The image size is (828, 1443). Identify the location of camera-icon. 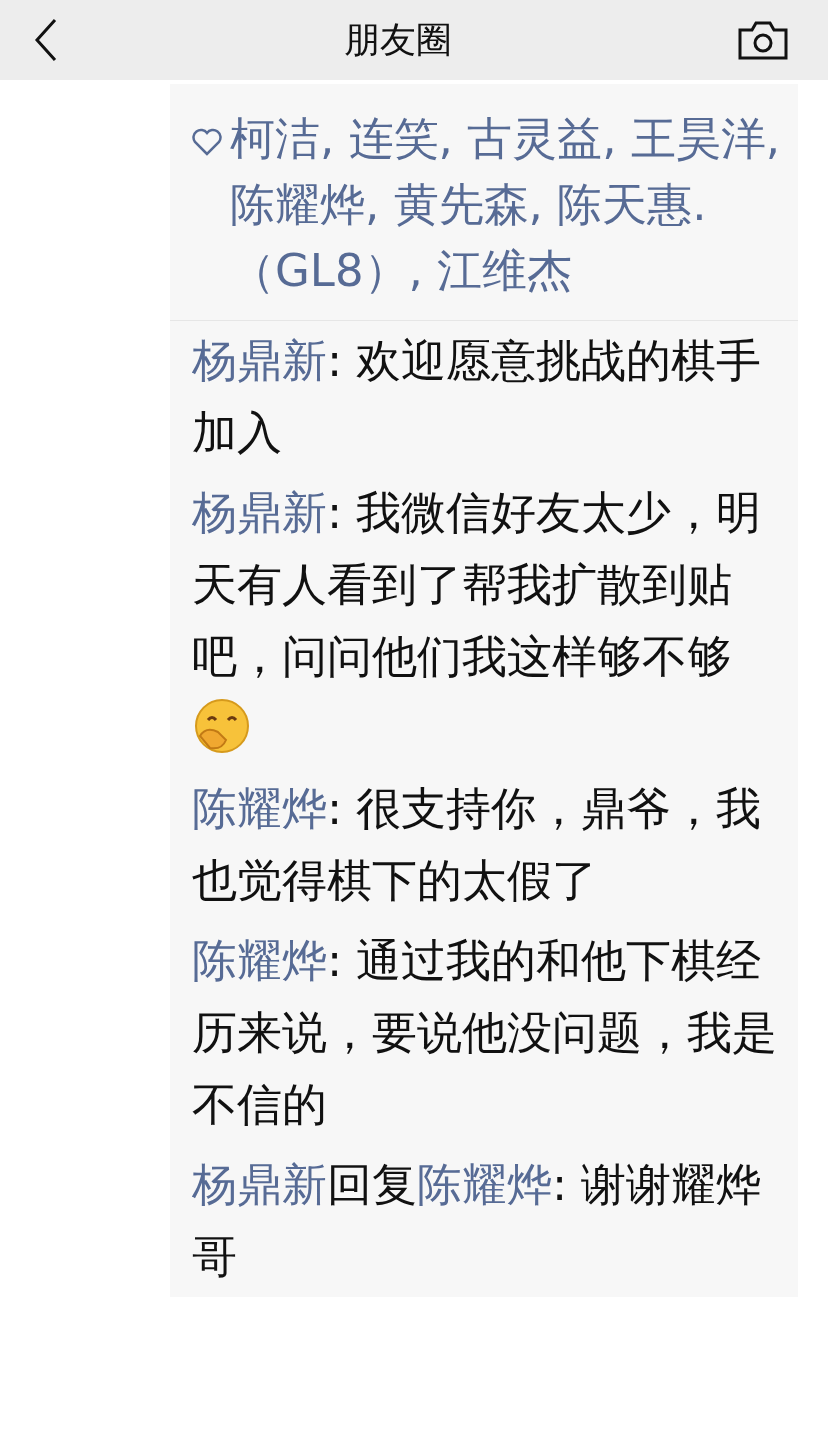
(763, 40).